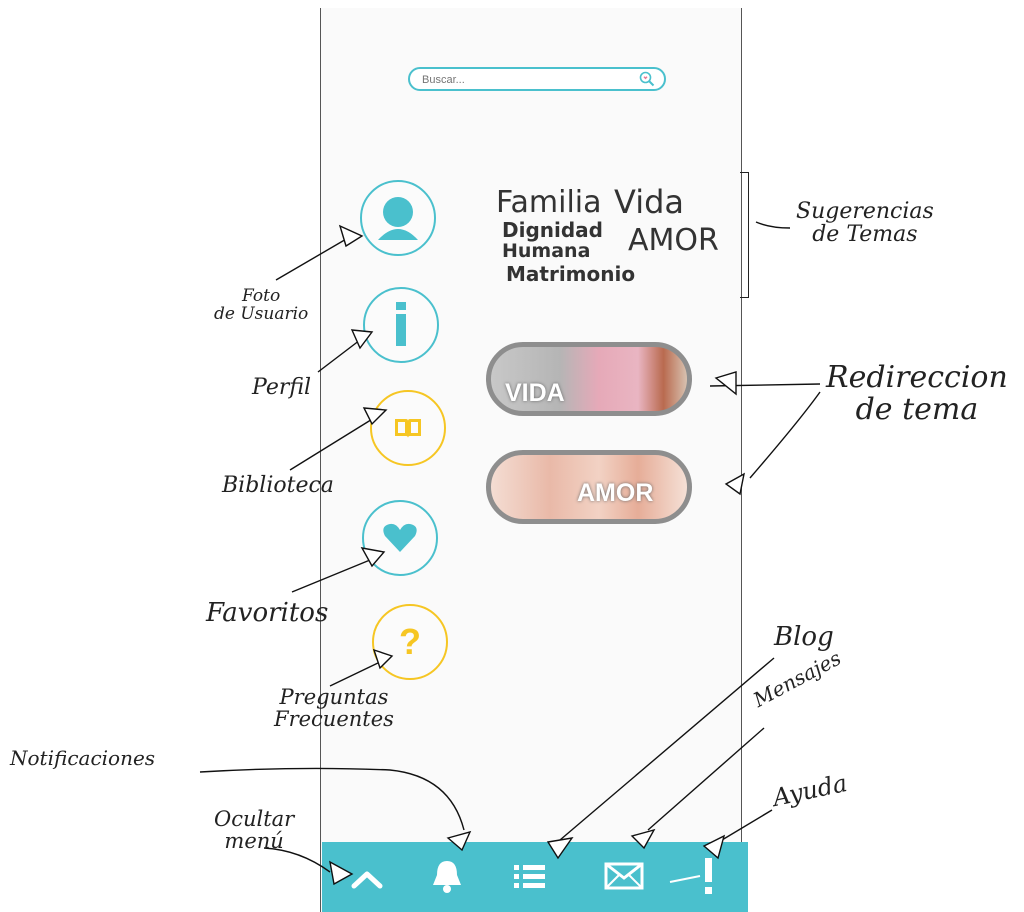 The height and width of the screenshot is (912, 1024). Describe the element at coordinates (917, 393) in the screenshot. I see `annotation-topic-redirect: Redireccion de tema` at that location.